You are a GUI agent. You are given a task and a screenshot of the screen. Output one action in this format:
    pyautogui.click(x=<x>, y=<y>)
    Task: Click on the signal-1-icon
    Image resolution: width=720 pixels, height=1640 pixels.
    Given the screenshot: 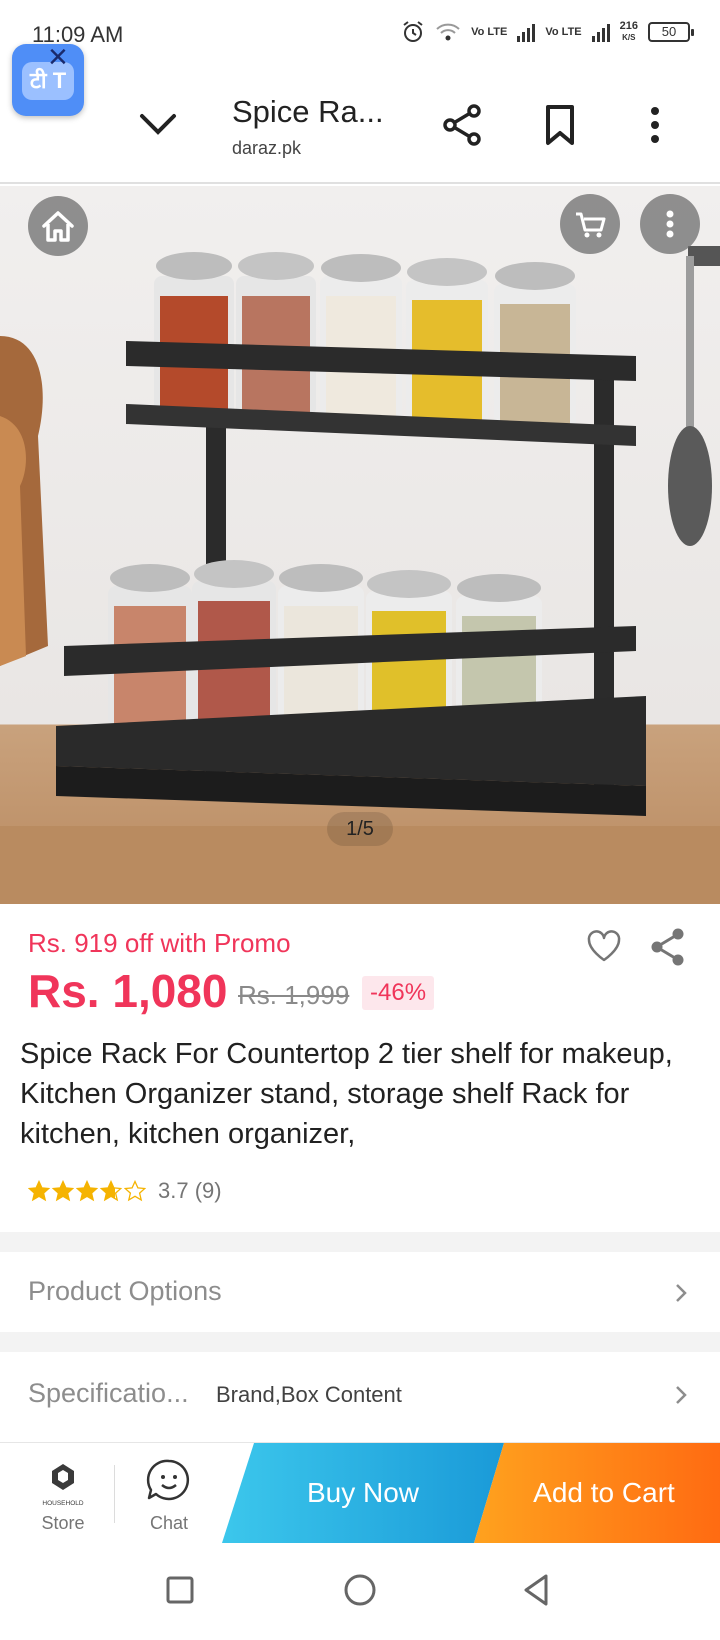 What is the action you would take?
    pyautogui.click(x=526, y=32)
    